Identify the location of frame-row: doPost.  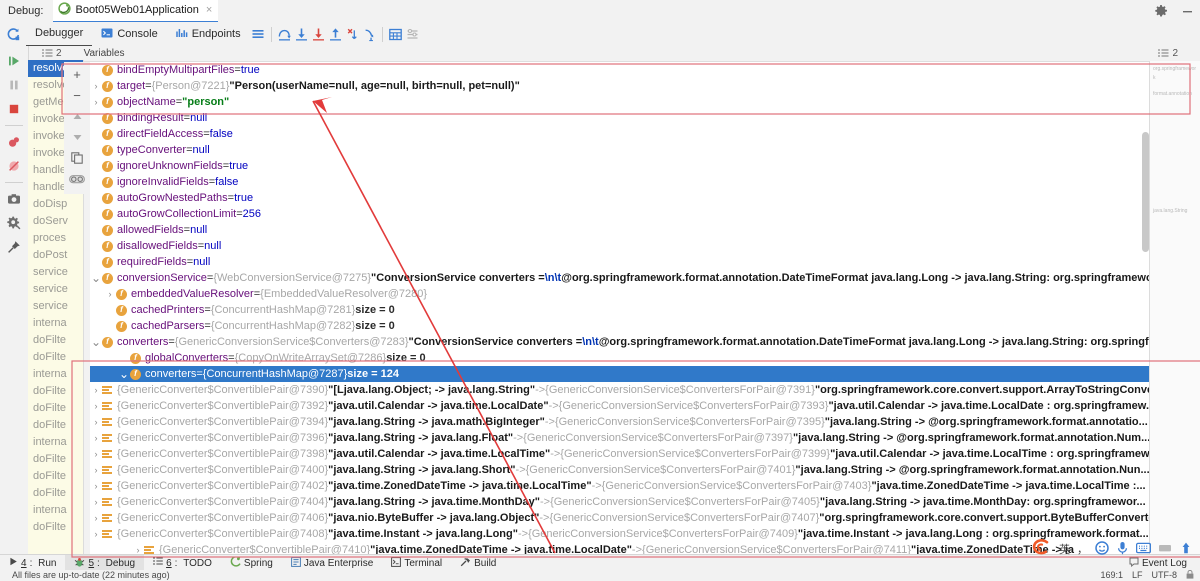
(55, 255).